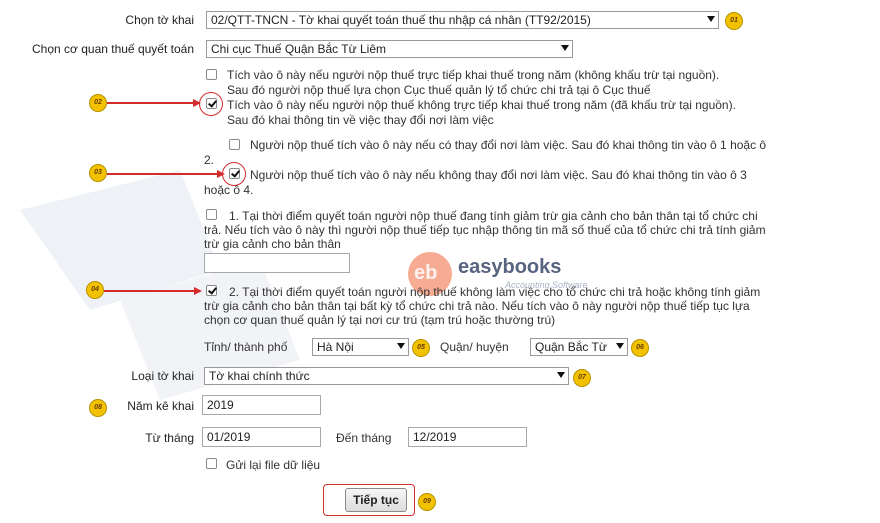  Describe the element at coordinates (229, 190) in the screenshot. I see `sub2-text-line2: hoặc ô 4.` at that location.